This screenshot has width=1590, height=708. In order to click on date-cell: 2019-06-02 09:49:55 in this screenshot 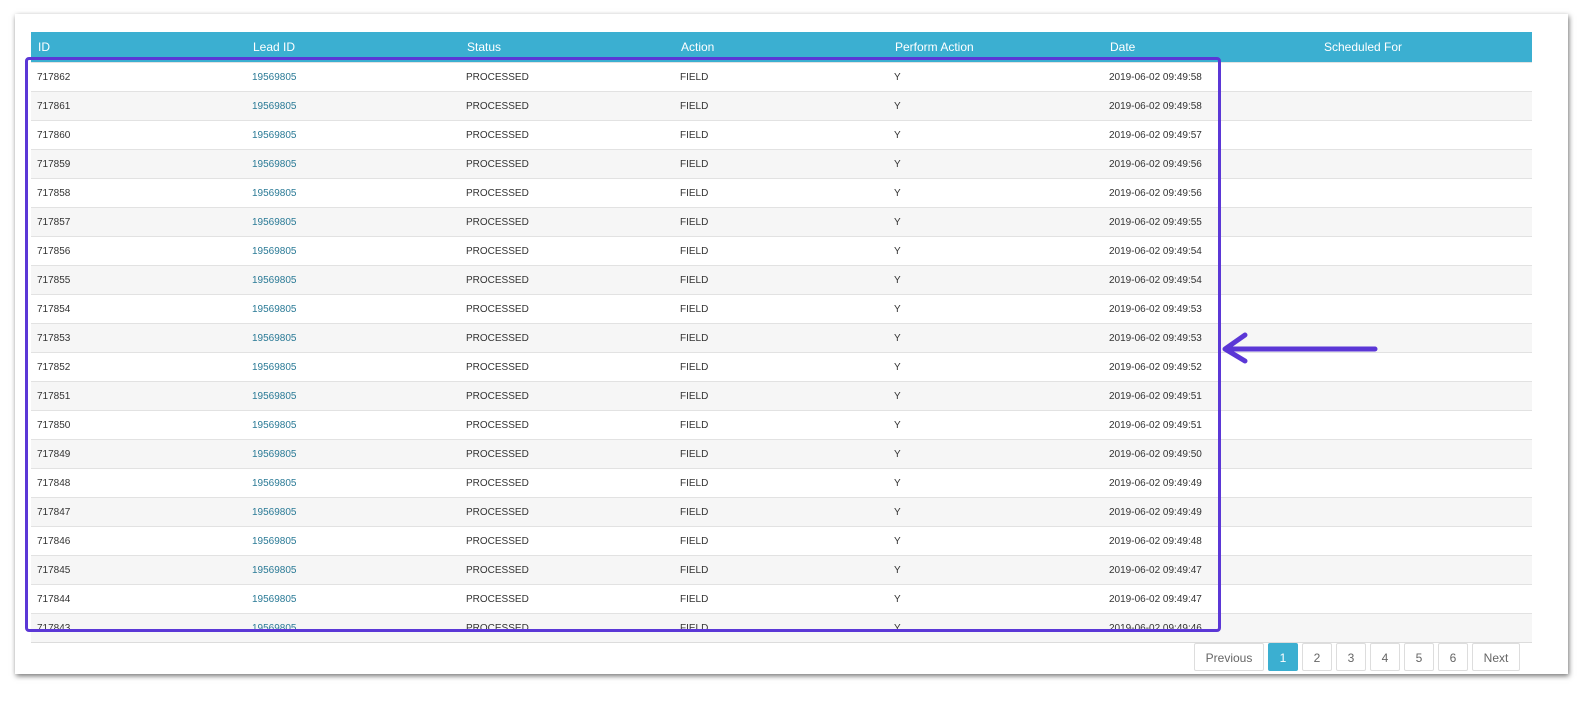, I will do `click(1210, 222)`.